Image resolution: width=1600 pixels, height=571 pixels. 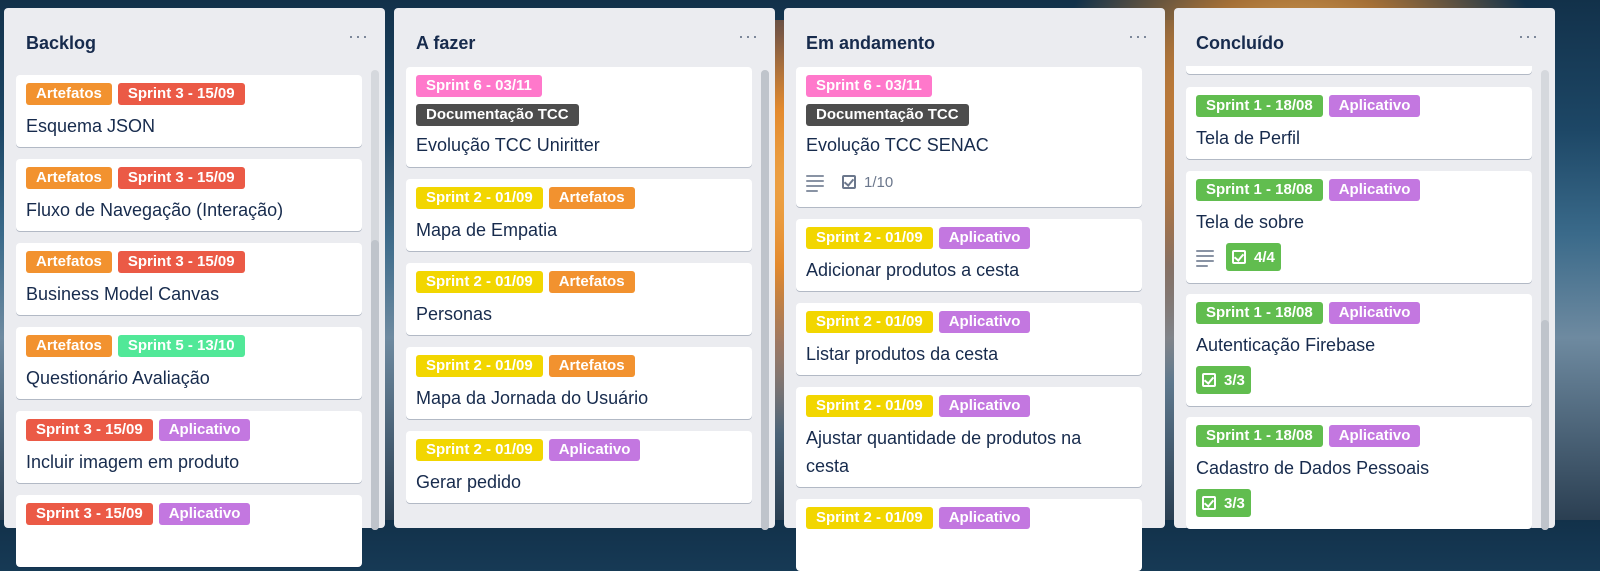 What do you see at coordinates (181, 346) in the screenshot?
I see `label: Sprint 5 - 13/10` at bounding box center [181, 346].